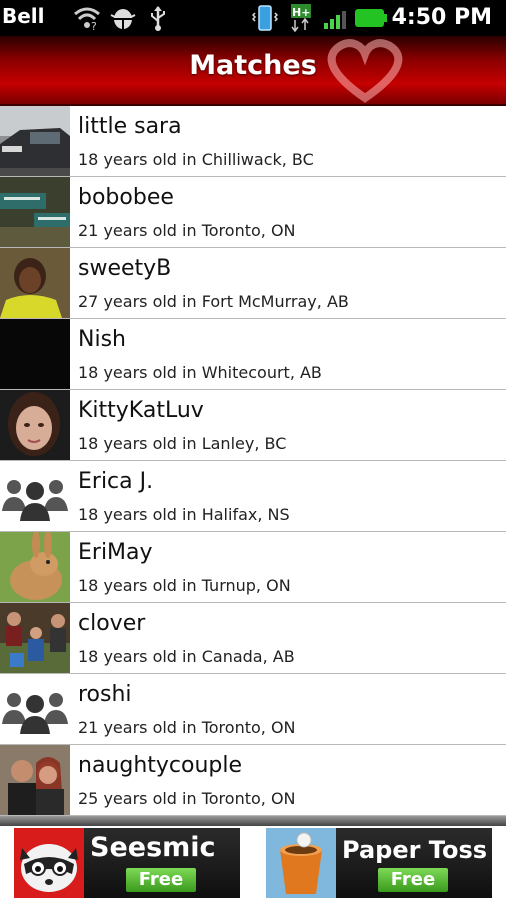 Image resolution: width=506 pixels, height=902 pixels. I want to click on match-info: 18 years old in Chilliwack, BC, so click(196, 159).